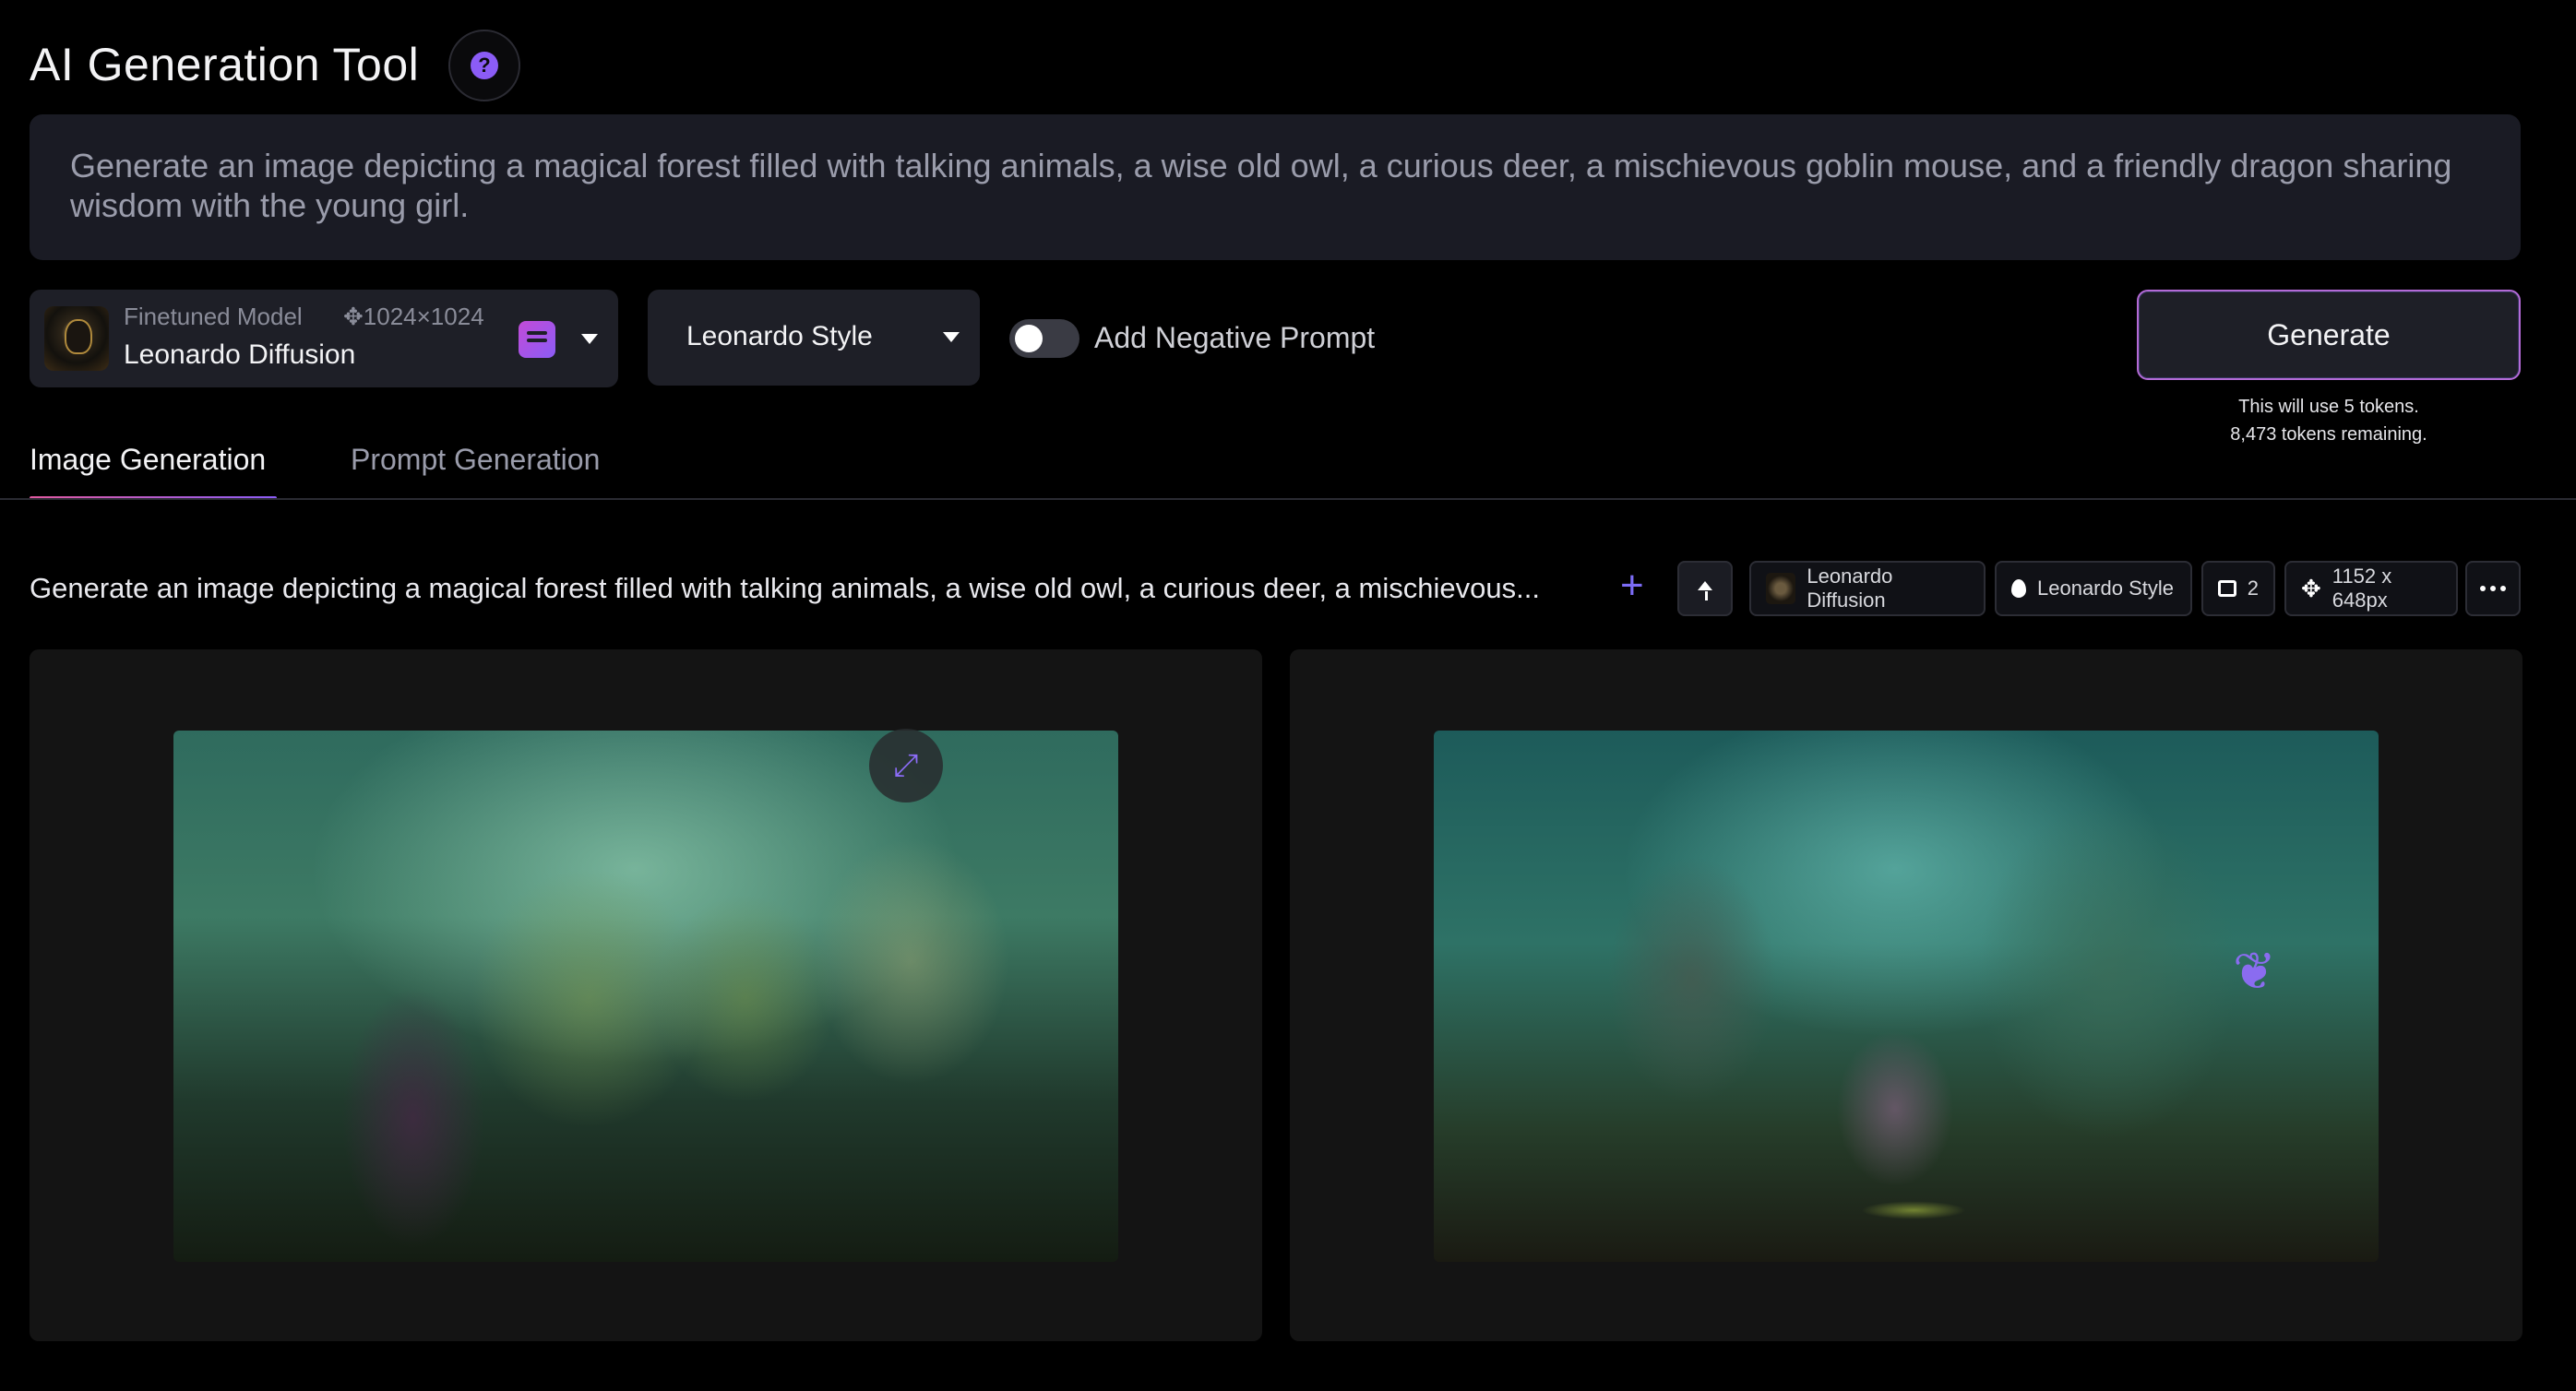  I want to click on help-button: ?, so click(484, 65).